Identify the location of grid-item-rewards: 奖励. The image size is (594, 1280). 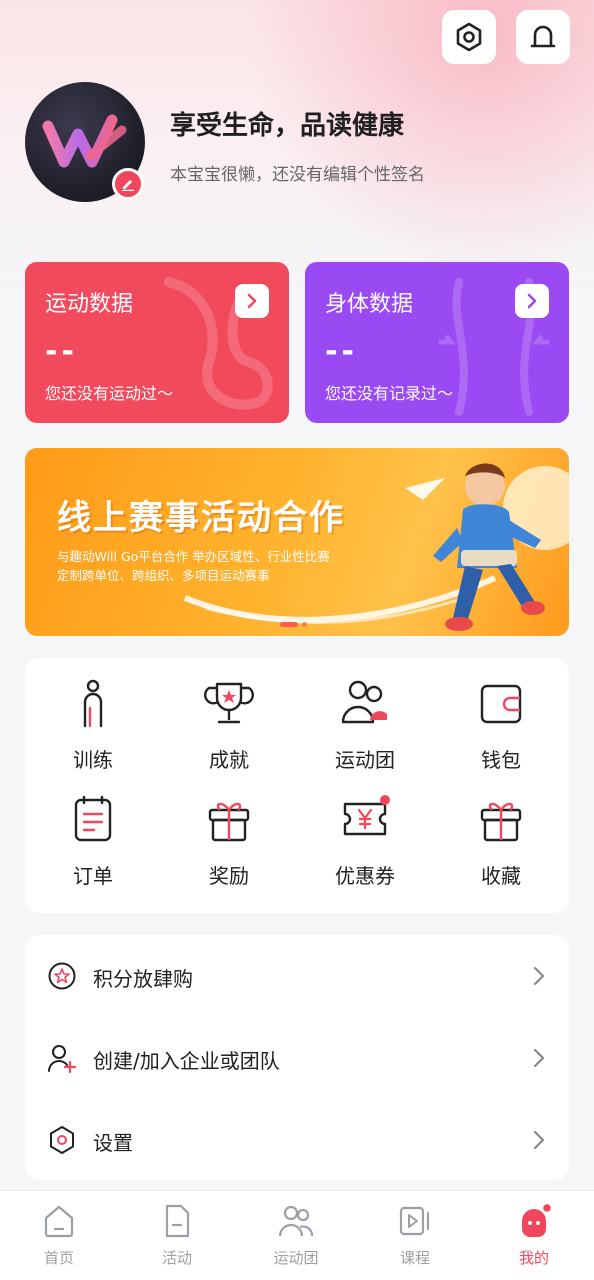
(229, 831).